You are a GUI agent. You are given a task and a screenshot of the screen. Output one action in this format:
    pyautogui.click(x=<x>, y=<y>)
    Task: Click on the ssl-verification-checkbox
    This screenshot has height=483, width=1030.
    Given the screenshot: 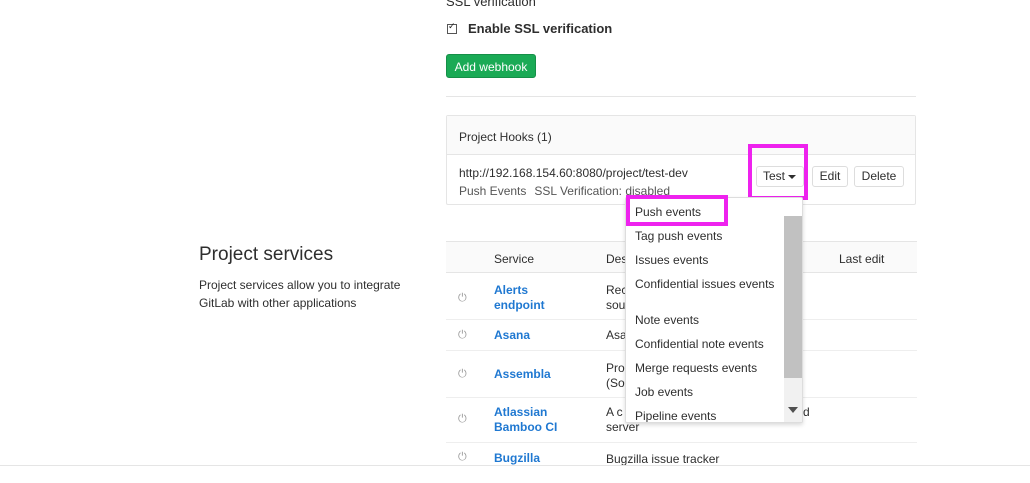 What is the action you would take?
    pyautogui.click(x=452, y=27)
    